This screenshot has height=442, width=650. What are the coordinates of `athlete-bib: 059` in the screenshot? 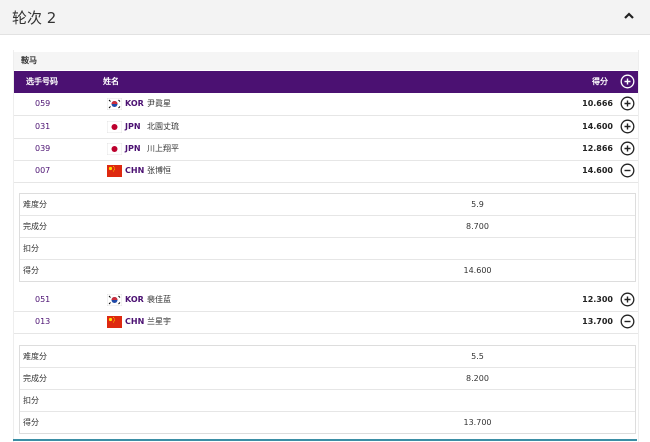 It's located at (43, 103).